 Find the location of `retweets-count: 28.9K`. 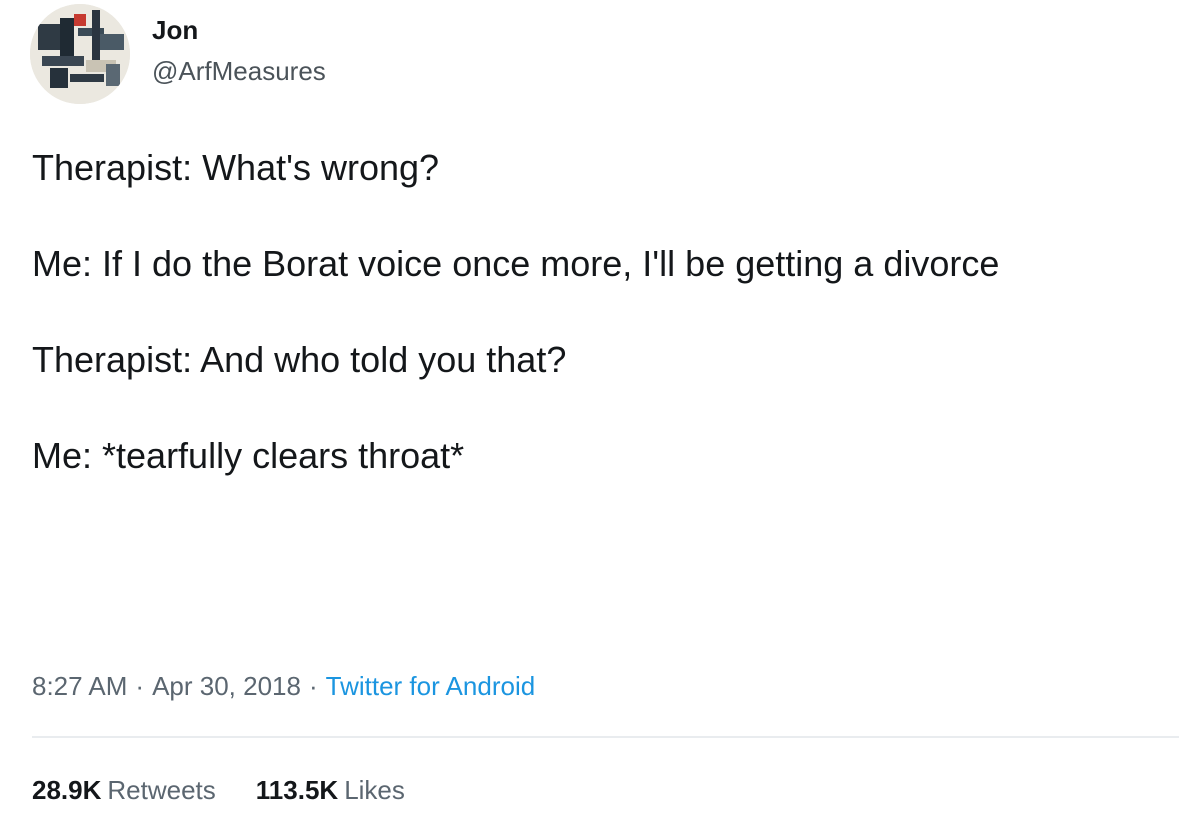

retweets-count: 28.9K is located at coordinates (67, 790).